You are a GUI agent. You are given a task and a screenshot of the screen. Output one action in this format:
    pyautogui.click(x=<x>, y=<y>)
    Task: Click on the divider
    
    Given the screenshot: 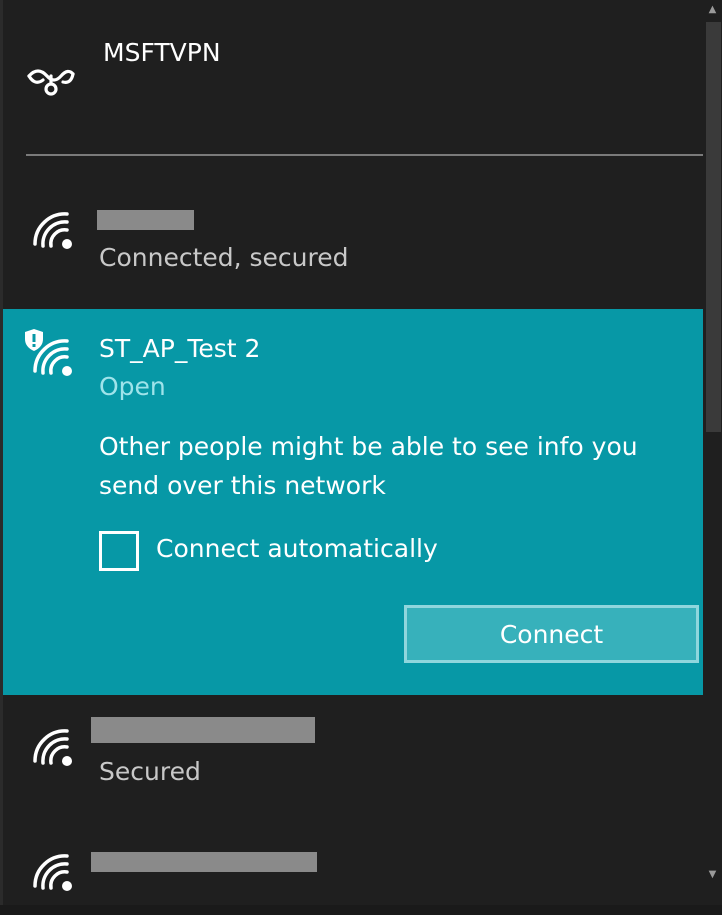 What is the action you would take?
    pyautogui.click(x=366, y=155)
    